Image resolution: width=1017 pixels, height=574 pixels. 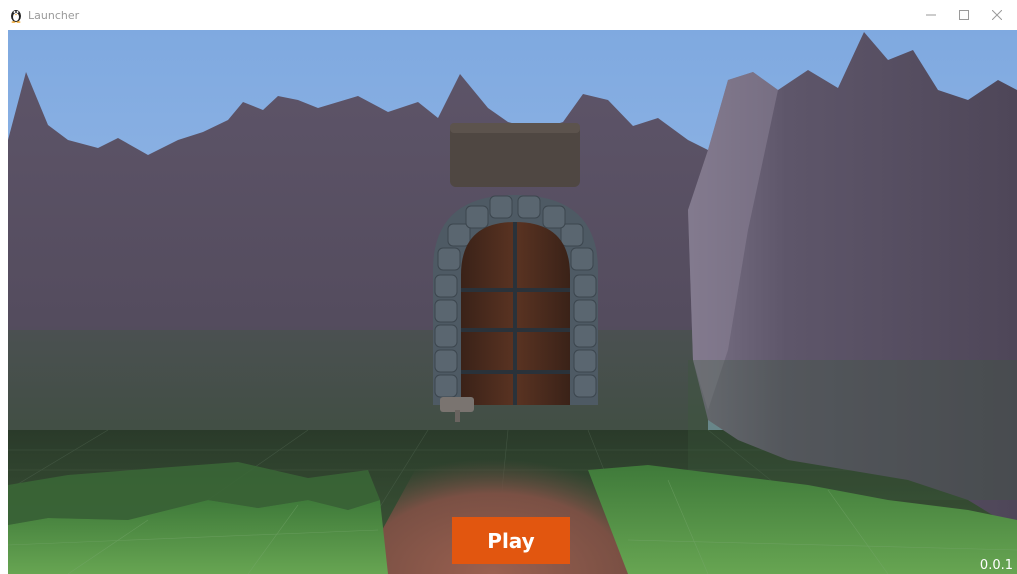 I want to click on window-title: Launcher, so click(x=54, y=15).